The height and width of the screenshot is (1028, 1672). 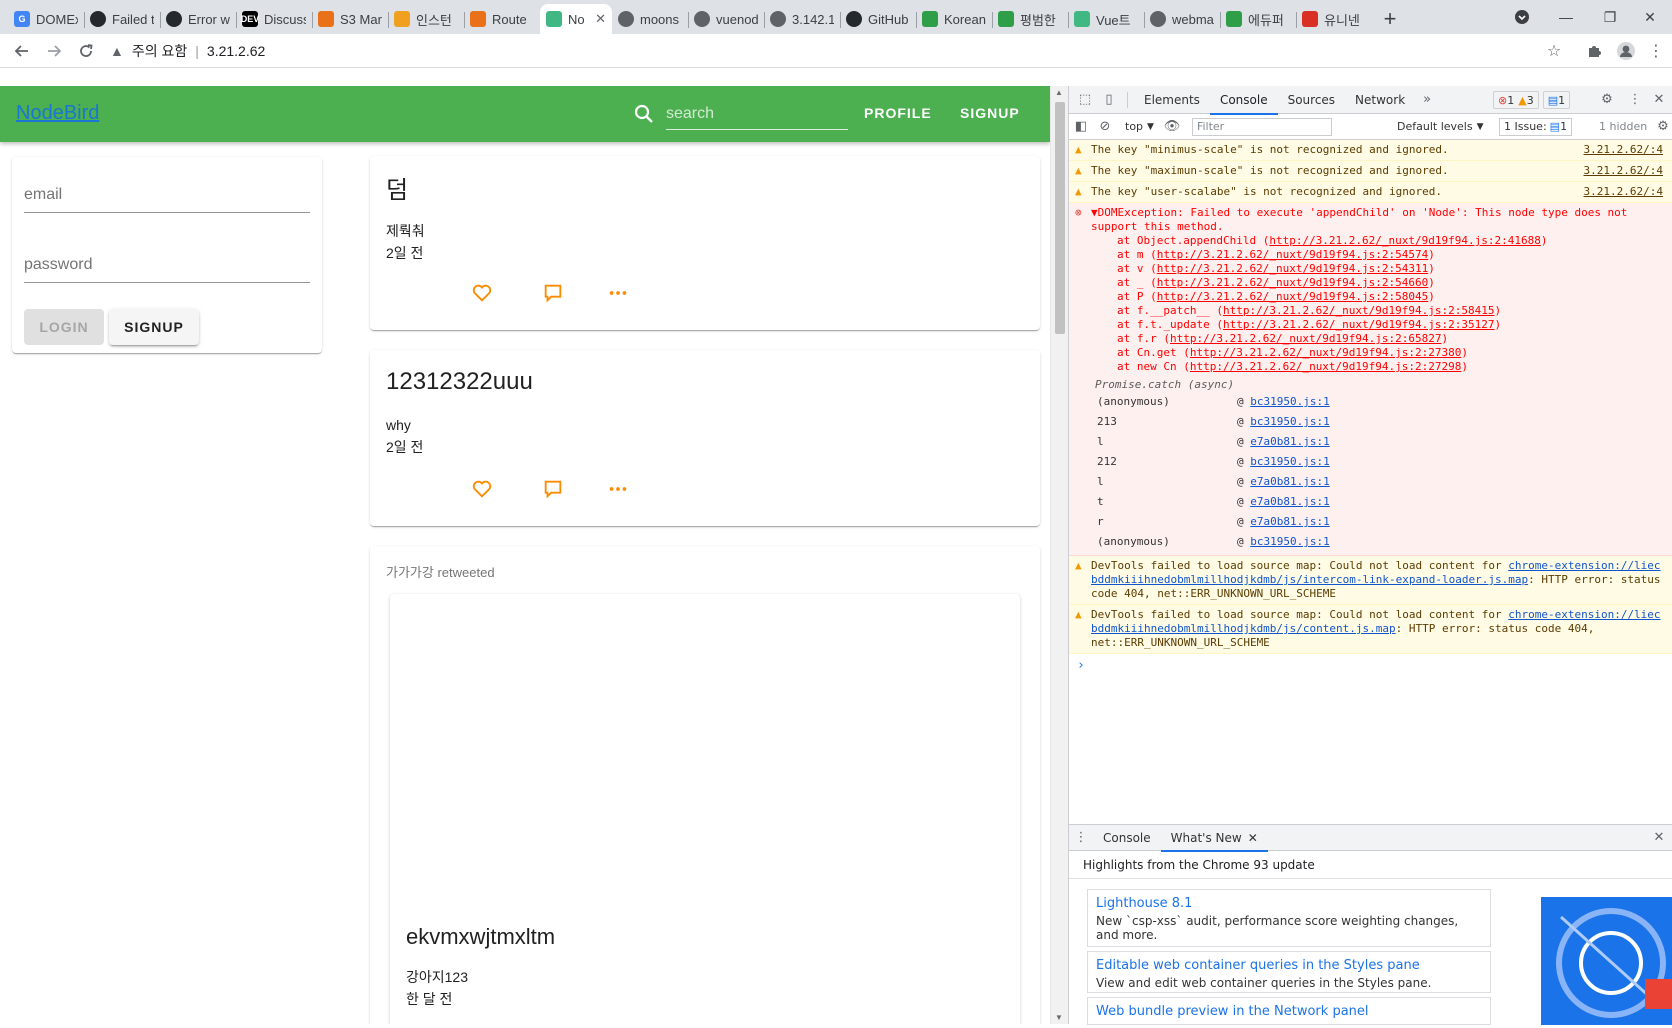 I want to click on profile-avatar-icon, so click(x=1626, y=51).